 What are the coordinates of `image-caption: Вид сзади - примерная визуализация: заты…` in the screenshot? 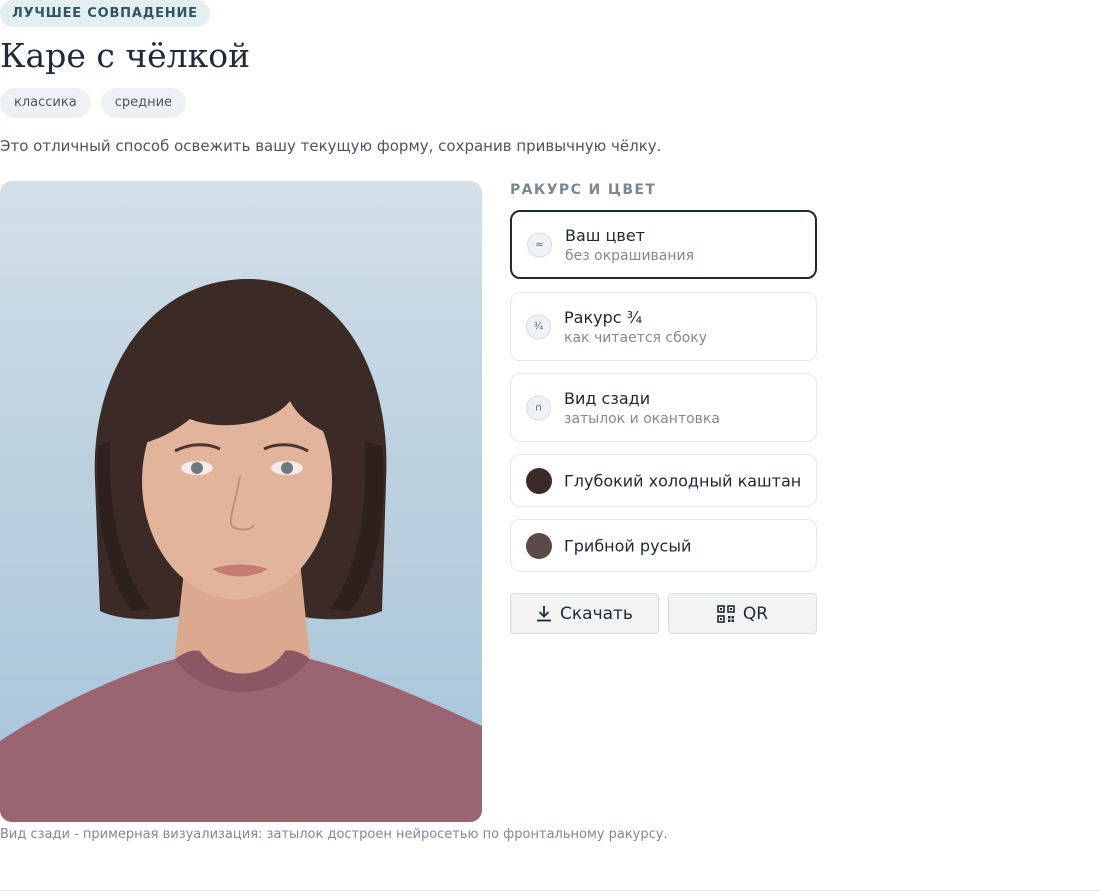 It's located at (334, 834).